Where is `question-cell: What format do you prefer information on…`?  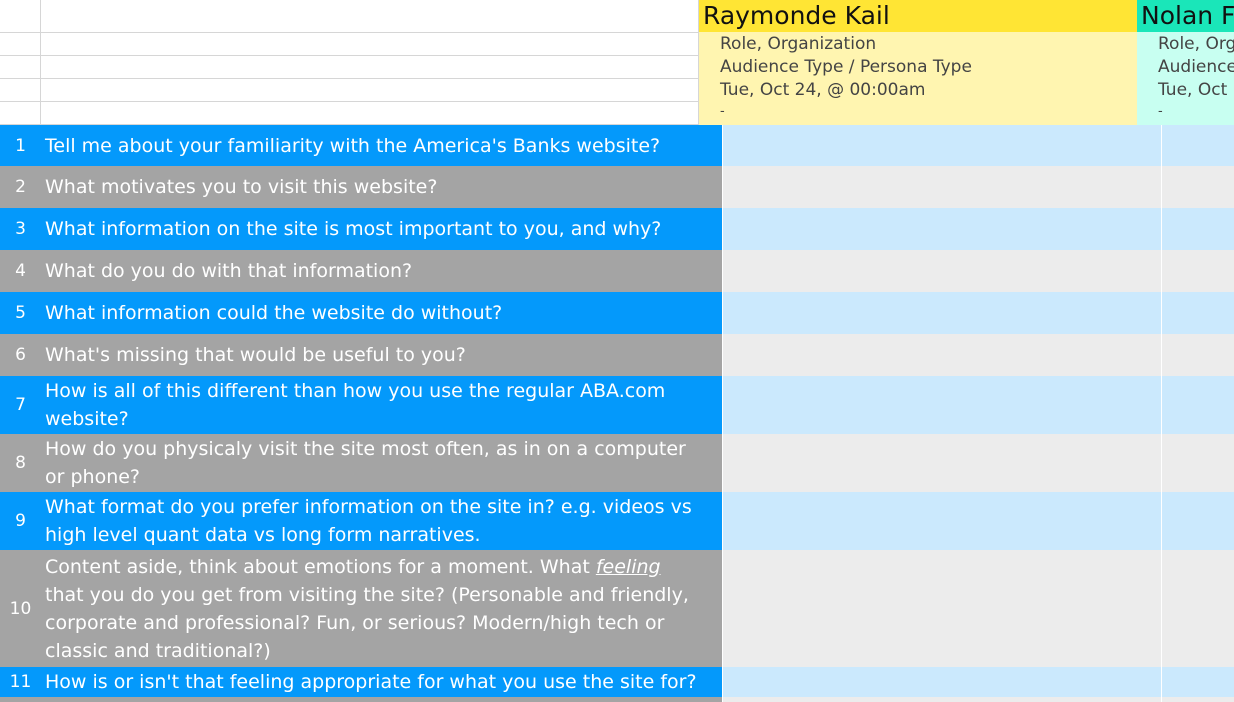
question-cell: What format do you prefer information on… is located at coordinates (381, 521).